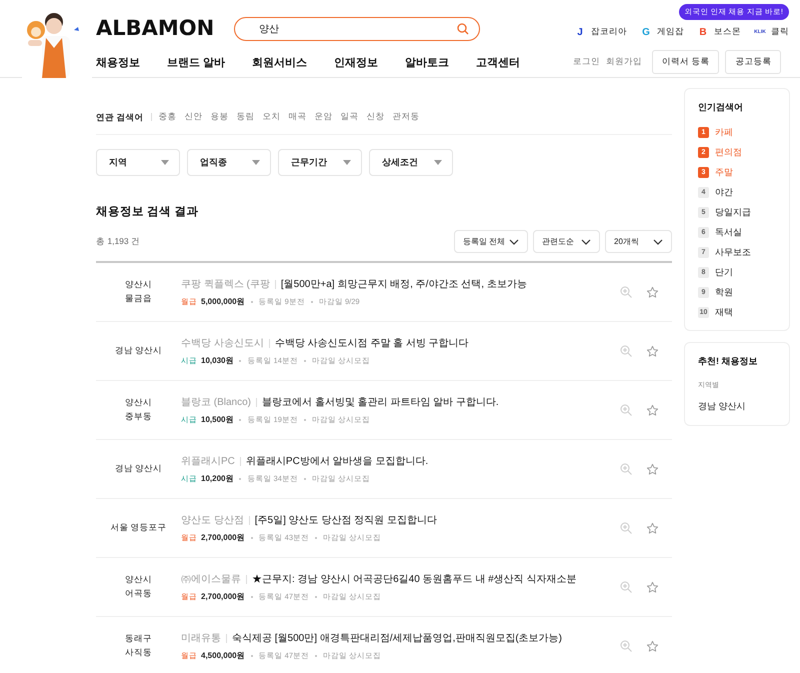 Image resolution: width=800 pixels, height=673 pixels. Describe the element at coordinates (217, 419) in the screenshot. I see `pay-amount: 10,500원` at that location.